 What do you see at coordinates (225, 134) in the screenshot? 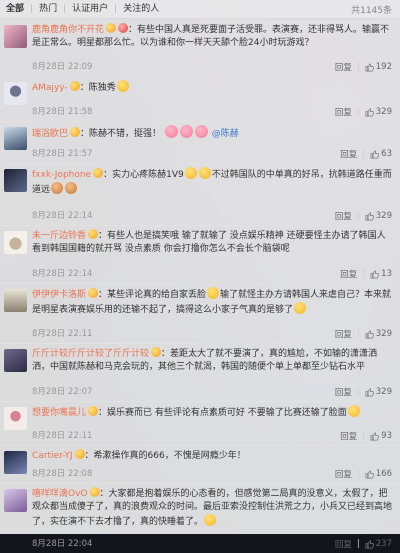
I see `mention-link: @陈赫` at bounding box center [225, 134].